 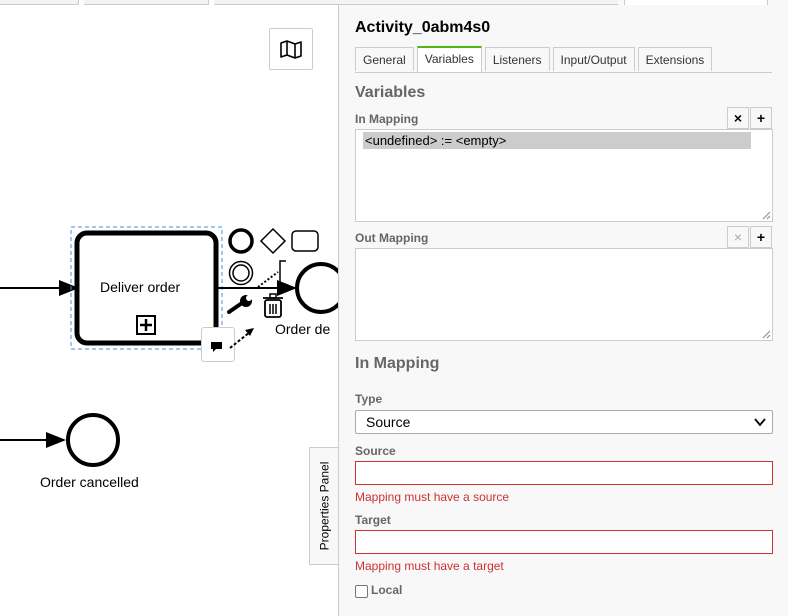 I want to click on local-checkbox, so click(x=361, y=591).